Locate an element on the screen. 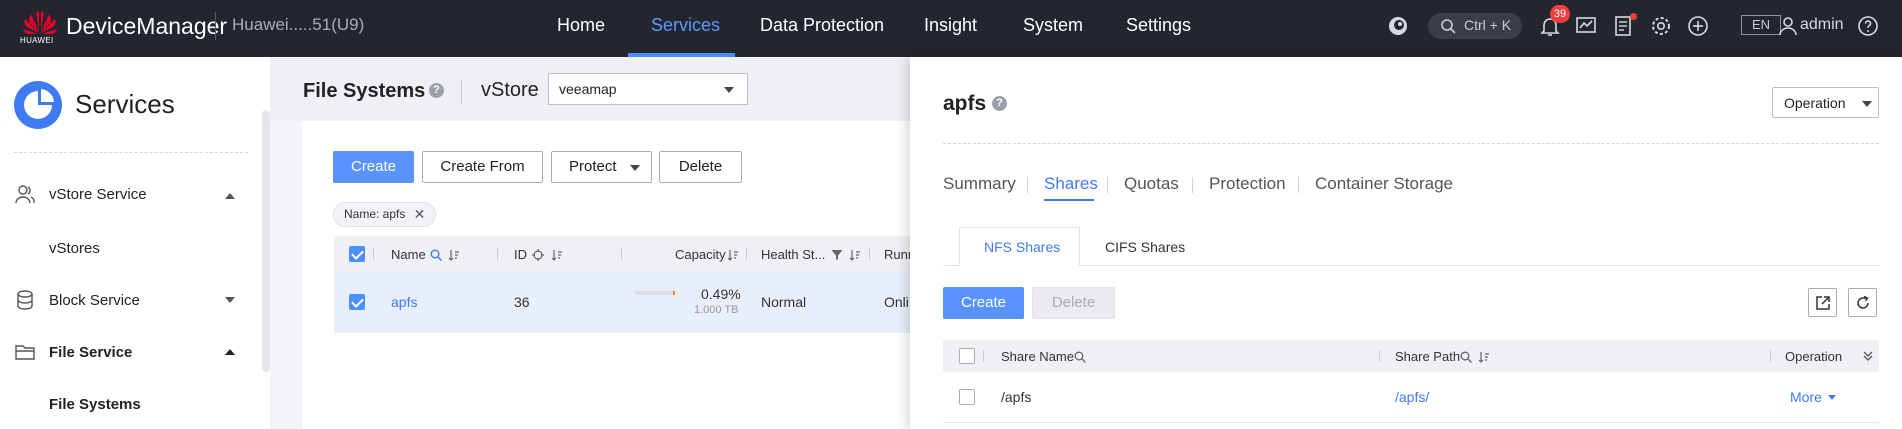 The image size is (1902, 429). nav-home: Home is located at coordinates (581, 28).